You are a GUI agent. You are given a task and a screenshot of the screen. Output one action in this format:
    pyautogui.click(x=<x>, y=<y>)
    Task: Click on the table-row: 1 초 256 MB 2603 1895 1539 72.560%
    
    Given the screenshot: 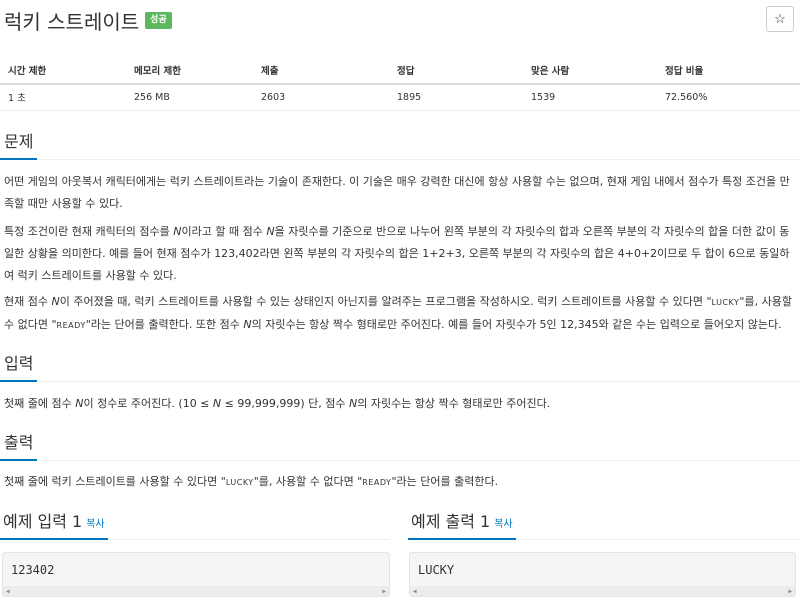 What is the action you would take?
    pyautogui.click(x=400, y=97)
    